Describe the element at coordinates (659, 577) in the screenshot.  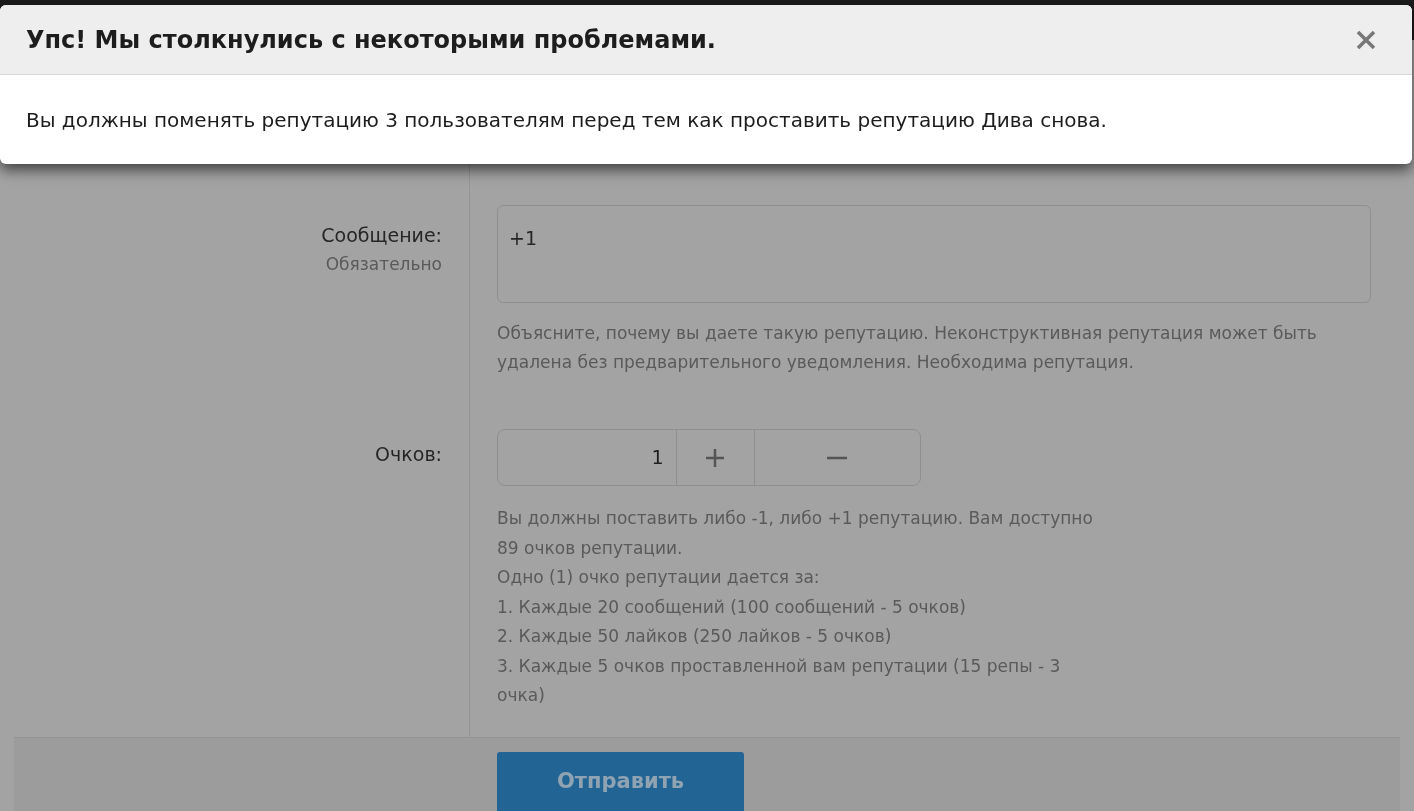
I see `points-hint: Одно (1) очко репутации дается за:` at that location.